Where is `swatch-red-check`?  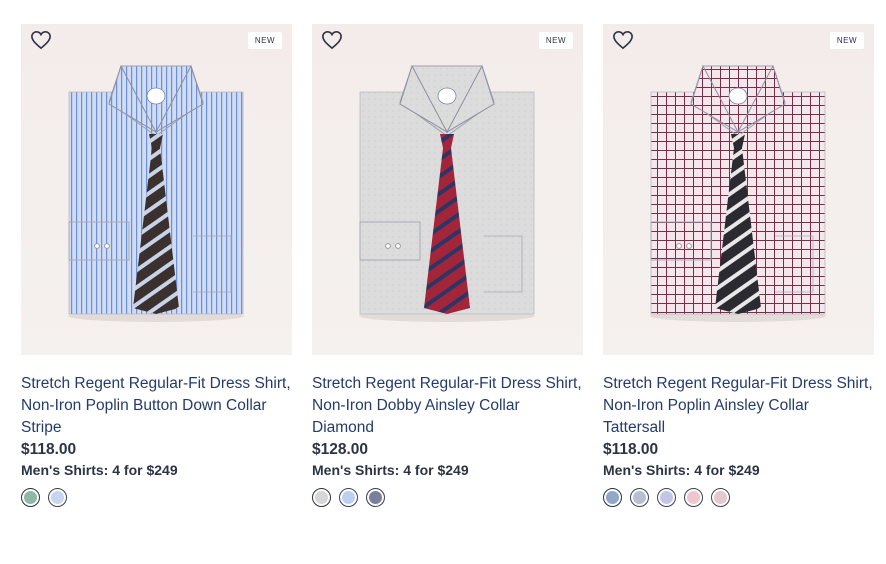 swatch-red-check is located at coordinates (720, 497).